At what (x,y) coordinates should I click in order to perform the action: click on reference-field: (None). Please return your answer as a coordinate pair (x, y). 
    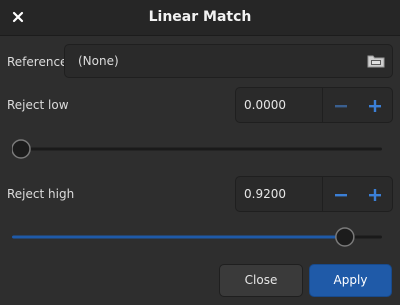
    Looking at the image, I should click on (228, 61).